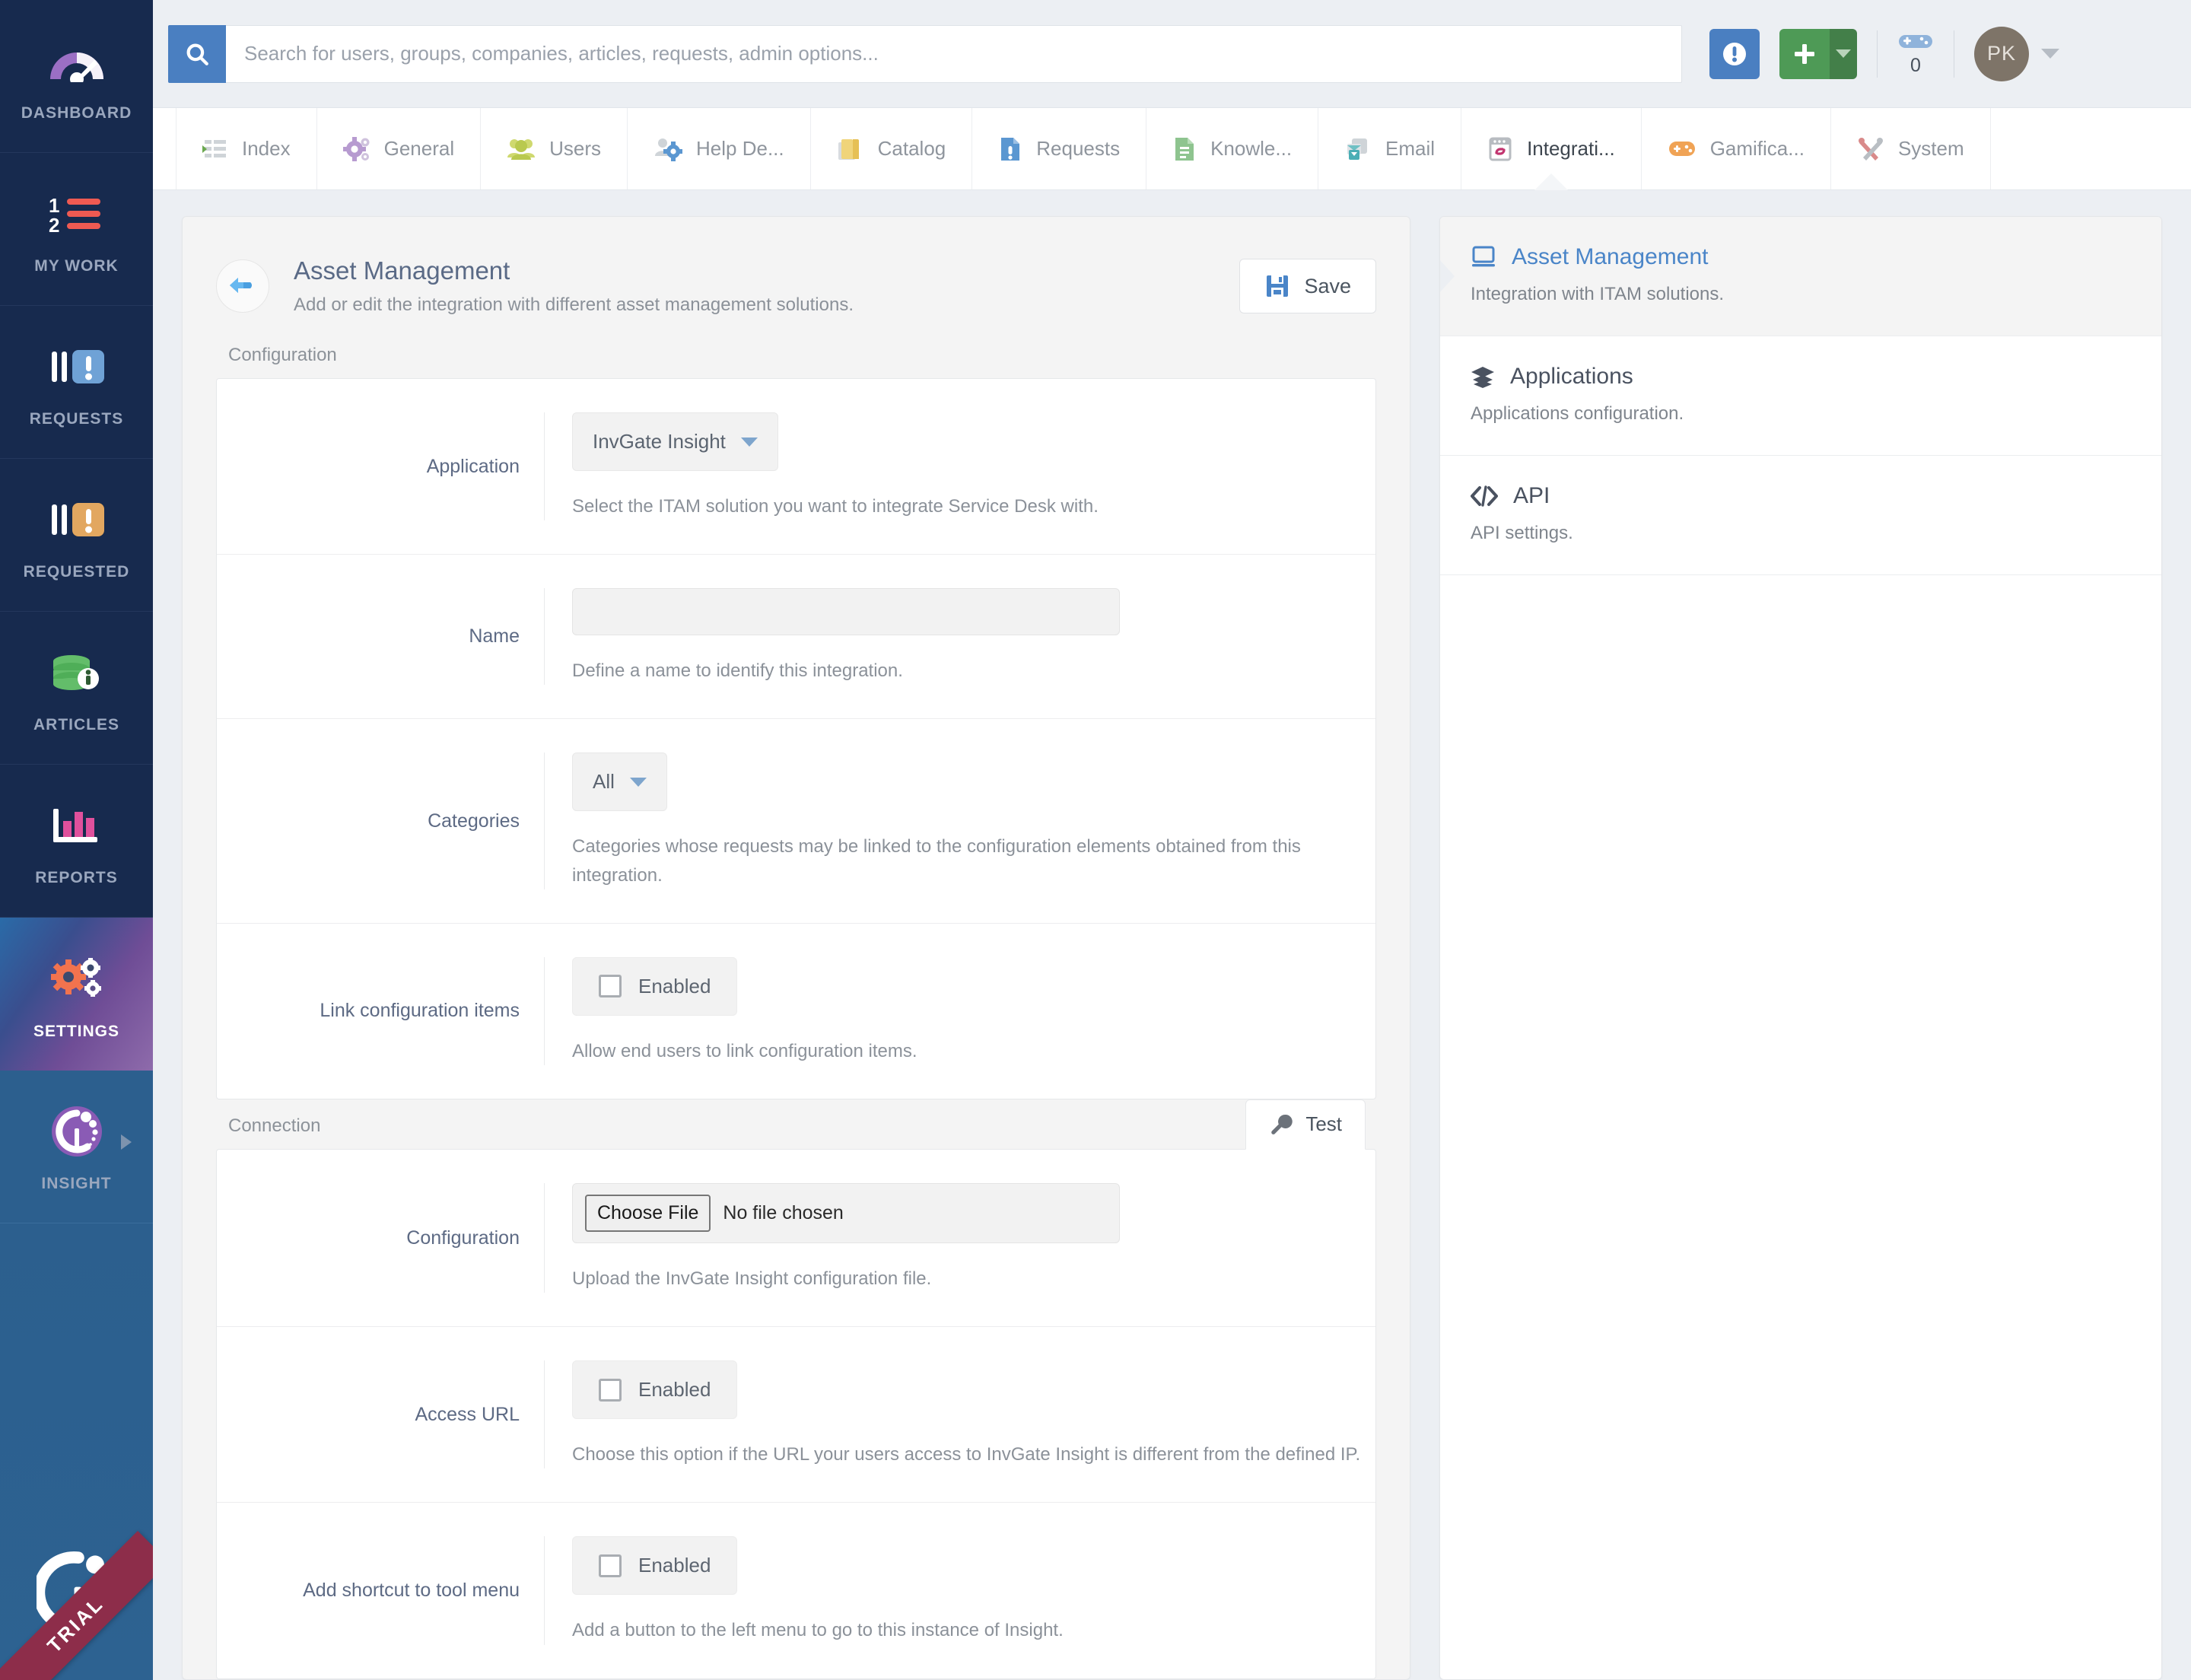 This screenshot has height=1680, width=2191. I want to click on link-configuration-items-checkbox: Enabled, so click(655, 986).